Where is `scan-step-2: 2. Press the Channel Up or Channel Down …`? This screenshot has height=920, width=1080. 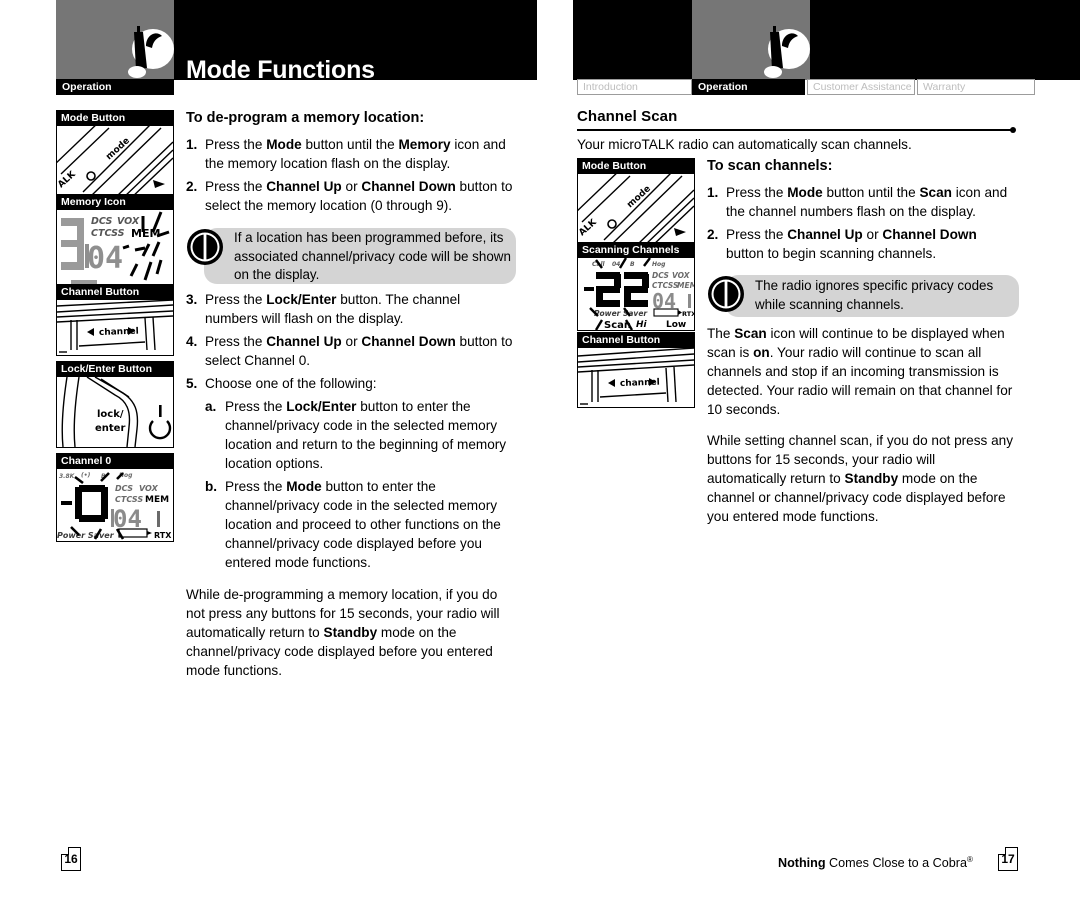 scan-step-2: 2. Press the Channel Up or Channel Down … is located at coordinates (862, 244).